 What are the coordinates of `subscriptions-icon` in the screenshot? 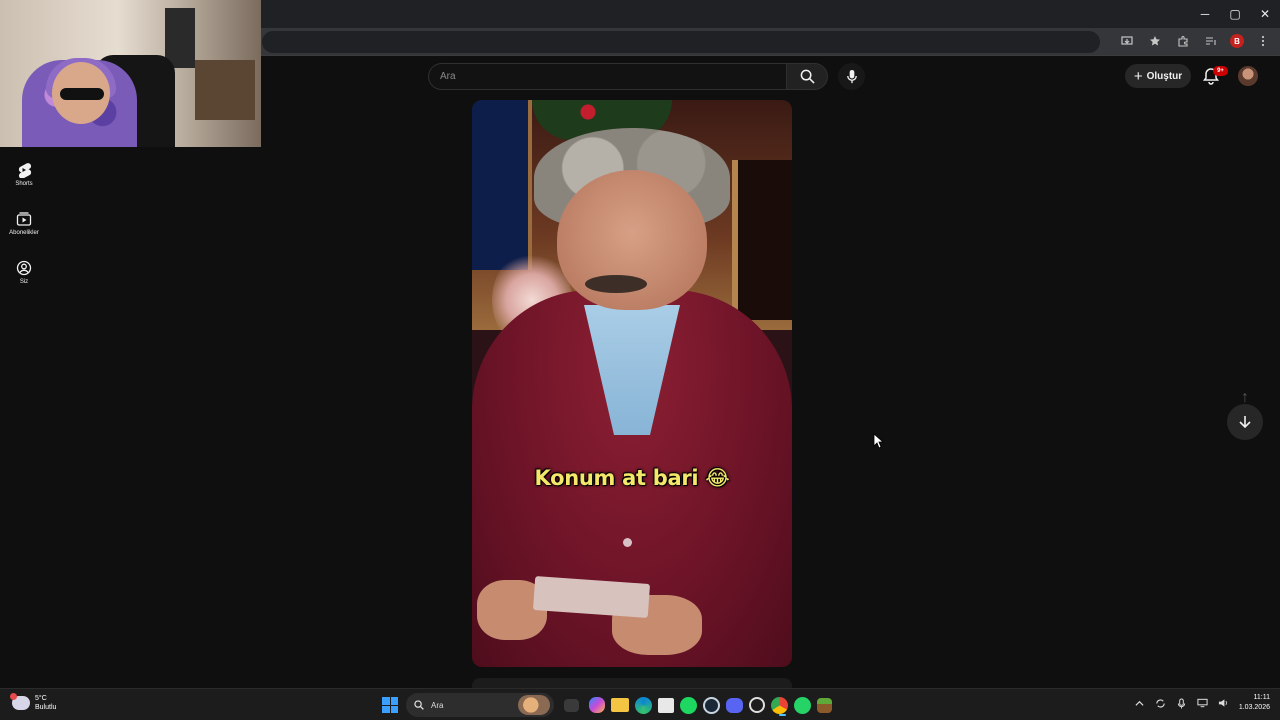 It's located at (24, 219).